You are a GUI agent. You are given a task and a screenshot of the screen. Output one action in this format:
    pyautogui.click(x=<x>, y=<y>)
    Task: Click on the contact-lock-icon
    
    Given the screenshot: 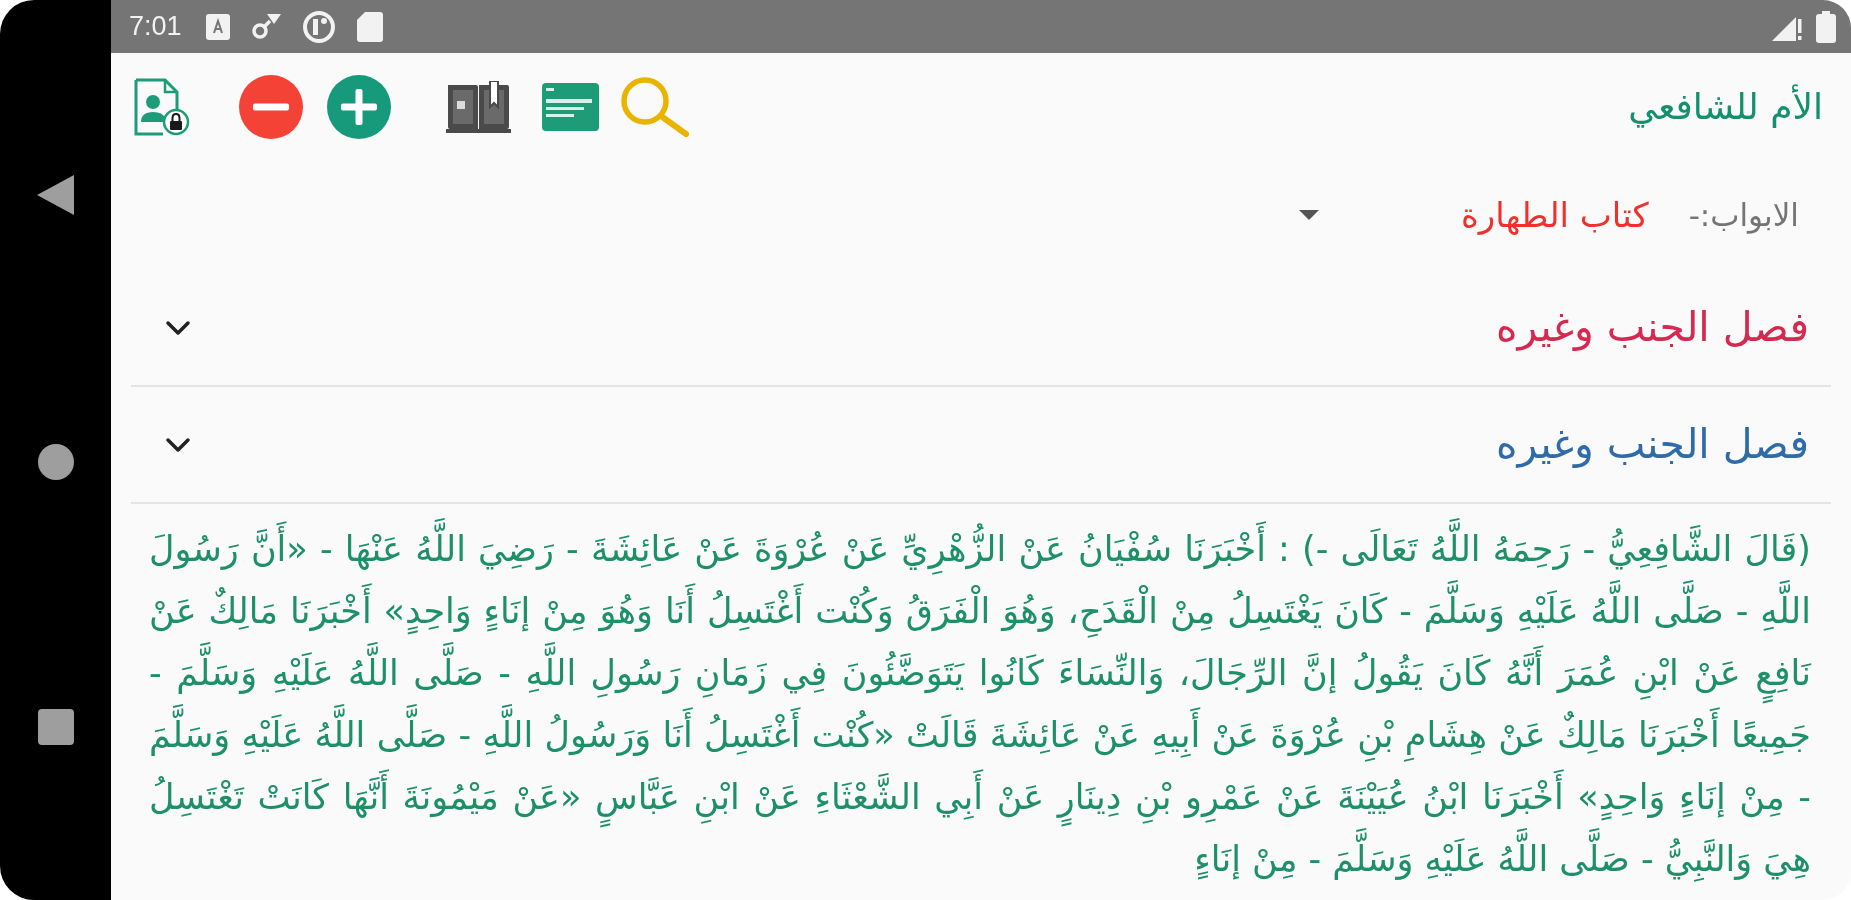 What is the action you would take?
    pyautogui.click(x=161, y=106)
    